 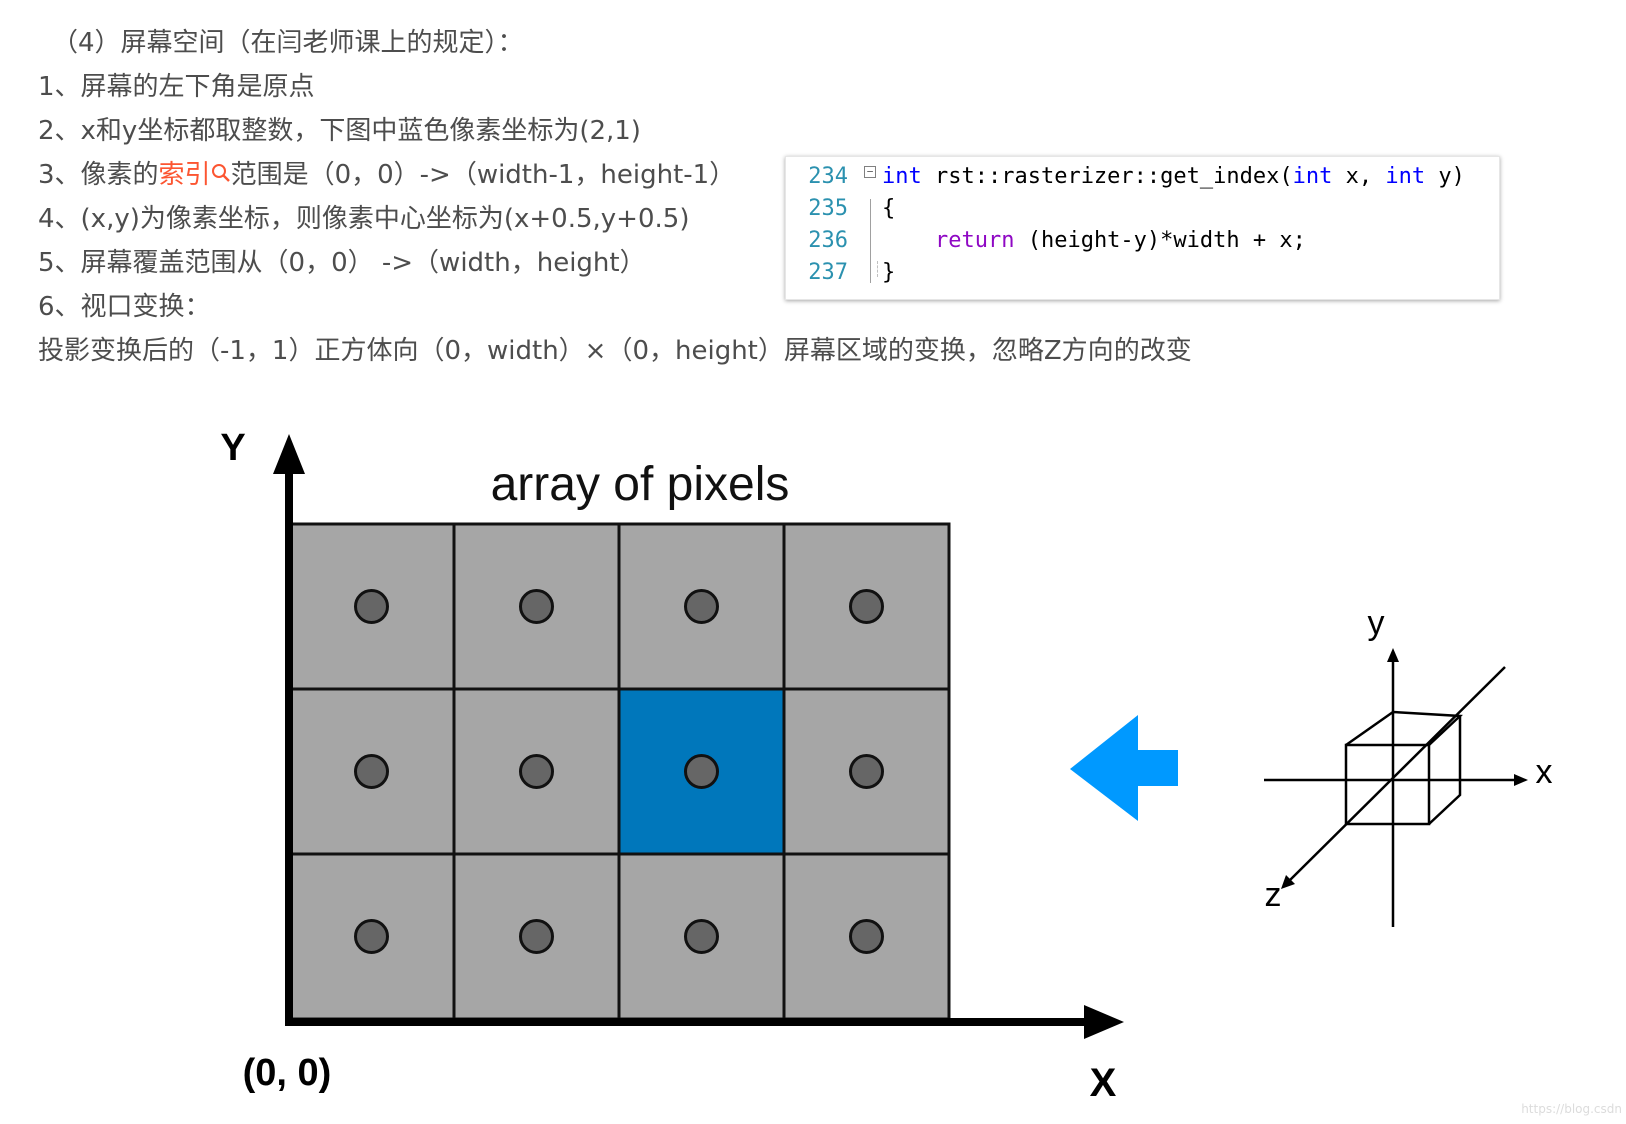 What do you see at coordinates (1396, 774) in the screenshot?
I see `cube-z-axis` at bounding box center [1396, 774].